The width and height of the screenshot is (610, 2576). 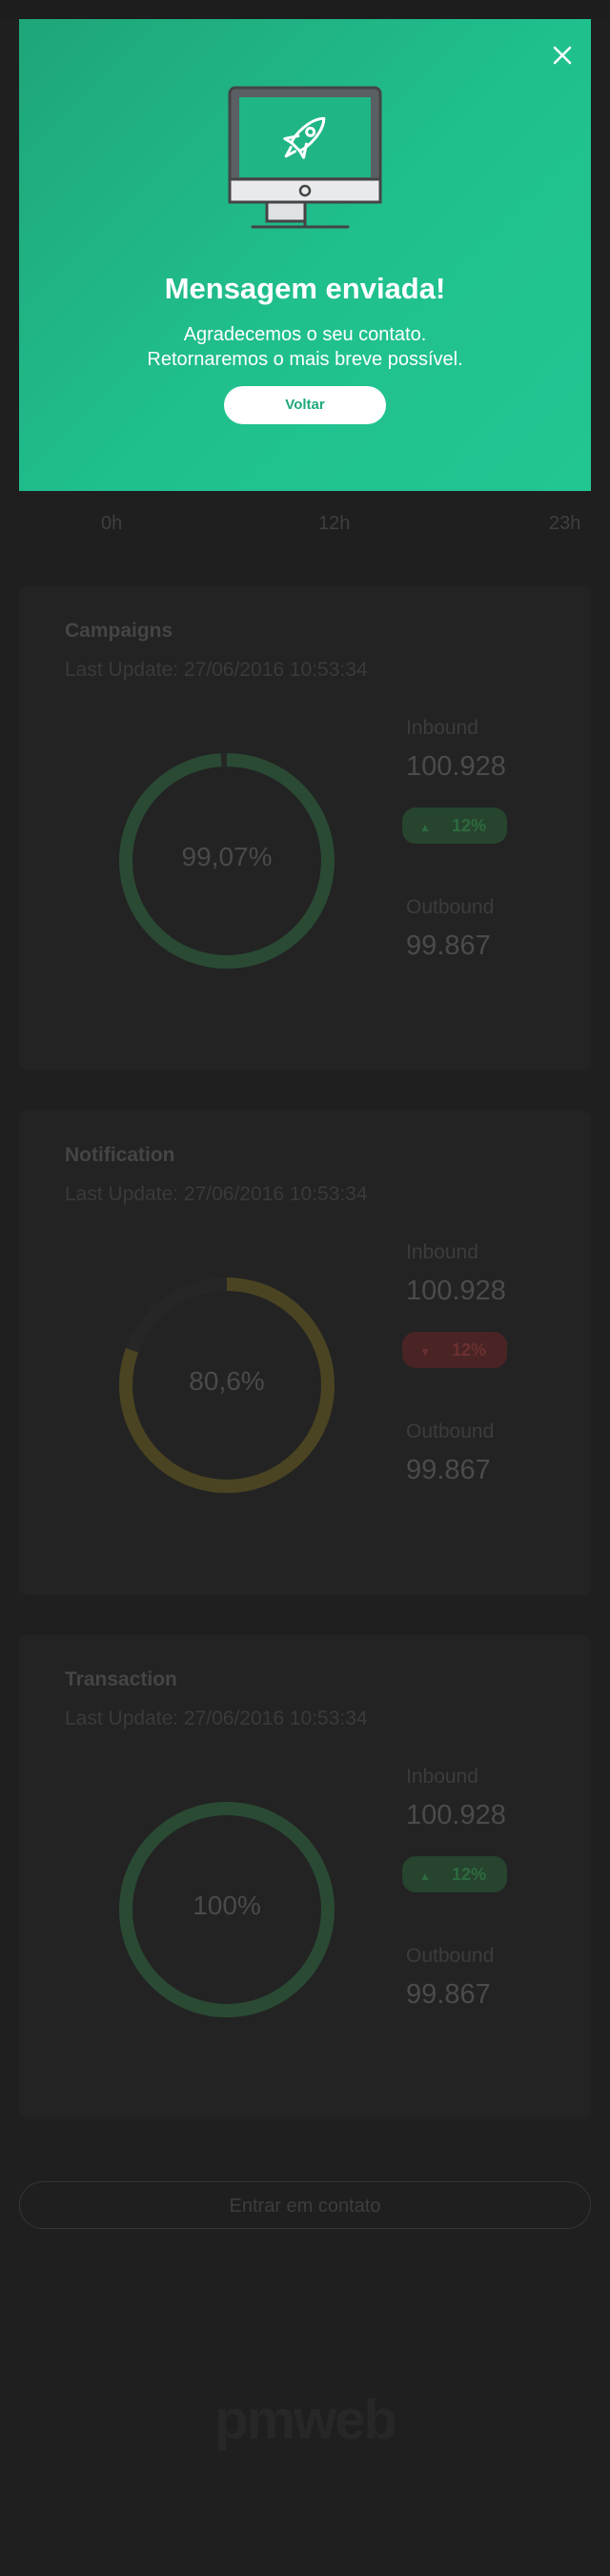 I want to click on hour-label: 12h, so click(x=334, y=523).